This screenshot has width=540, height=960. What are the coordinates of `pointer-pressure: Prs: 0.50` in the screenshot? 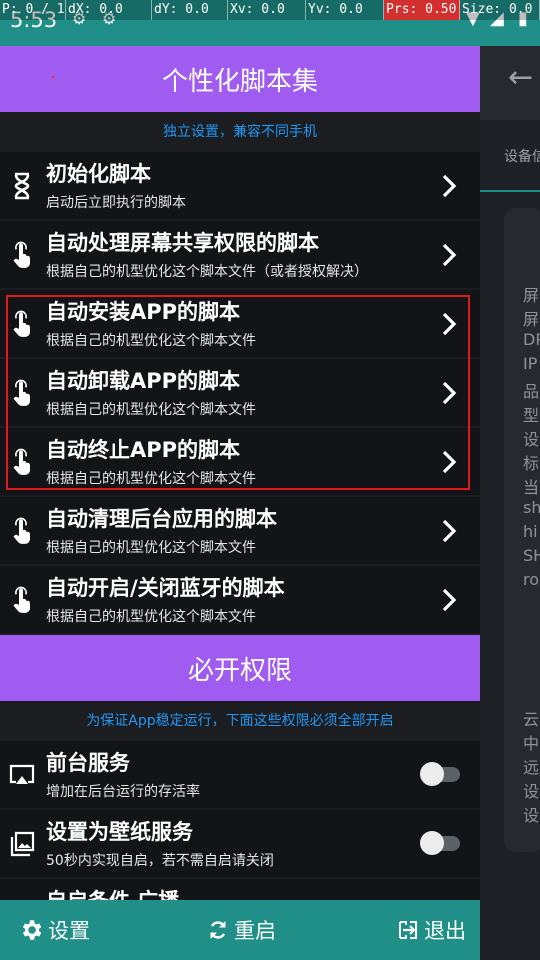 It's located at (422, 10).